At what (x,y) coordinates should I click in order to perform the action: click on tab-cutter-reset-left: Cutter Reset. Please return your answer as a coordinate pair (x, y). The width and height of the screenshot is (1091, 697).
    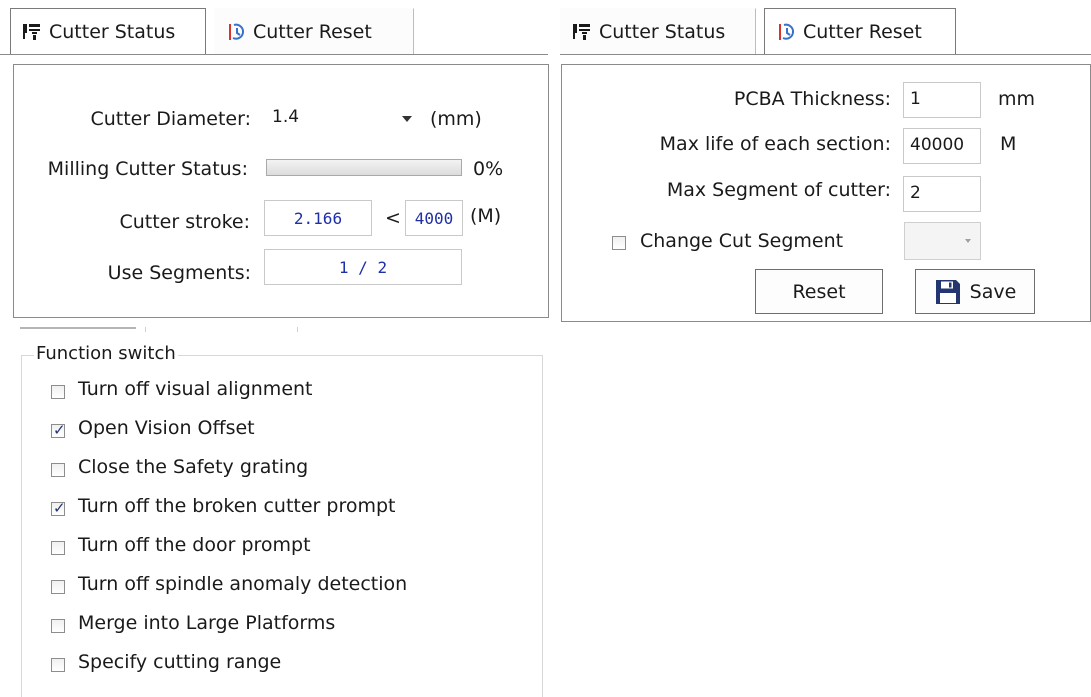
    Looking at the image, I should click on (314, 31).